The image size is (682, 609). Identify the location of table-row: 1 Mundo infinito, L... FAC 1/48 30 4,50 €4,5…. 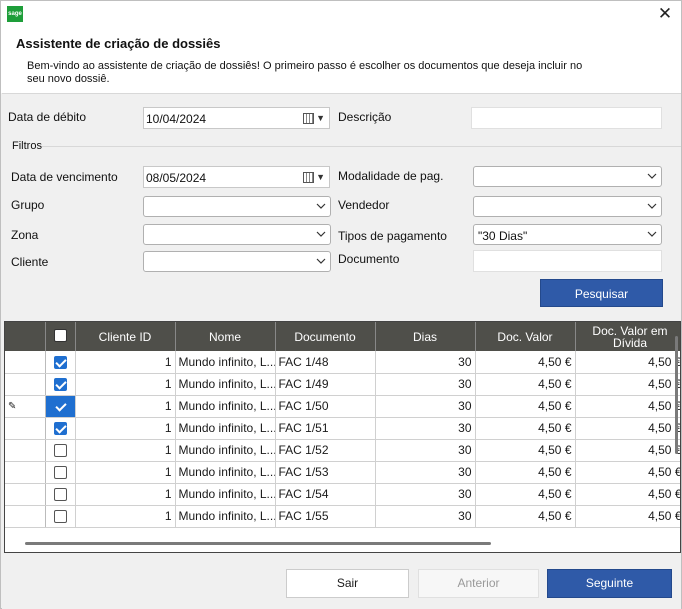
(342, 362).